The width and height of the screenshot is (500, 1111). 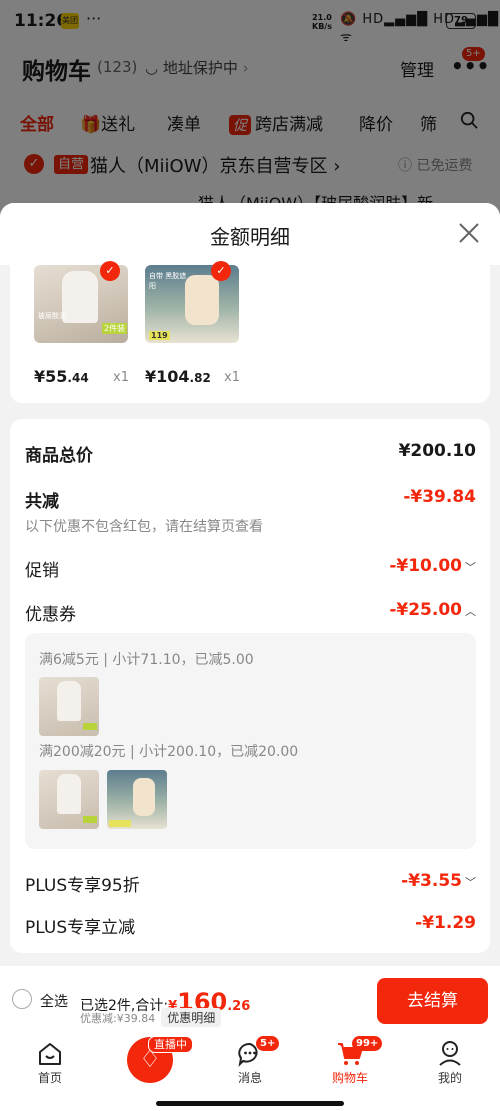 What do you see at coordinates (59, 456) in the screenshot?
I see `total-label: 商品总价` at bounding box center [59, 456].